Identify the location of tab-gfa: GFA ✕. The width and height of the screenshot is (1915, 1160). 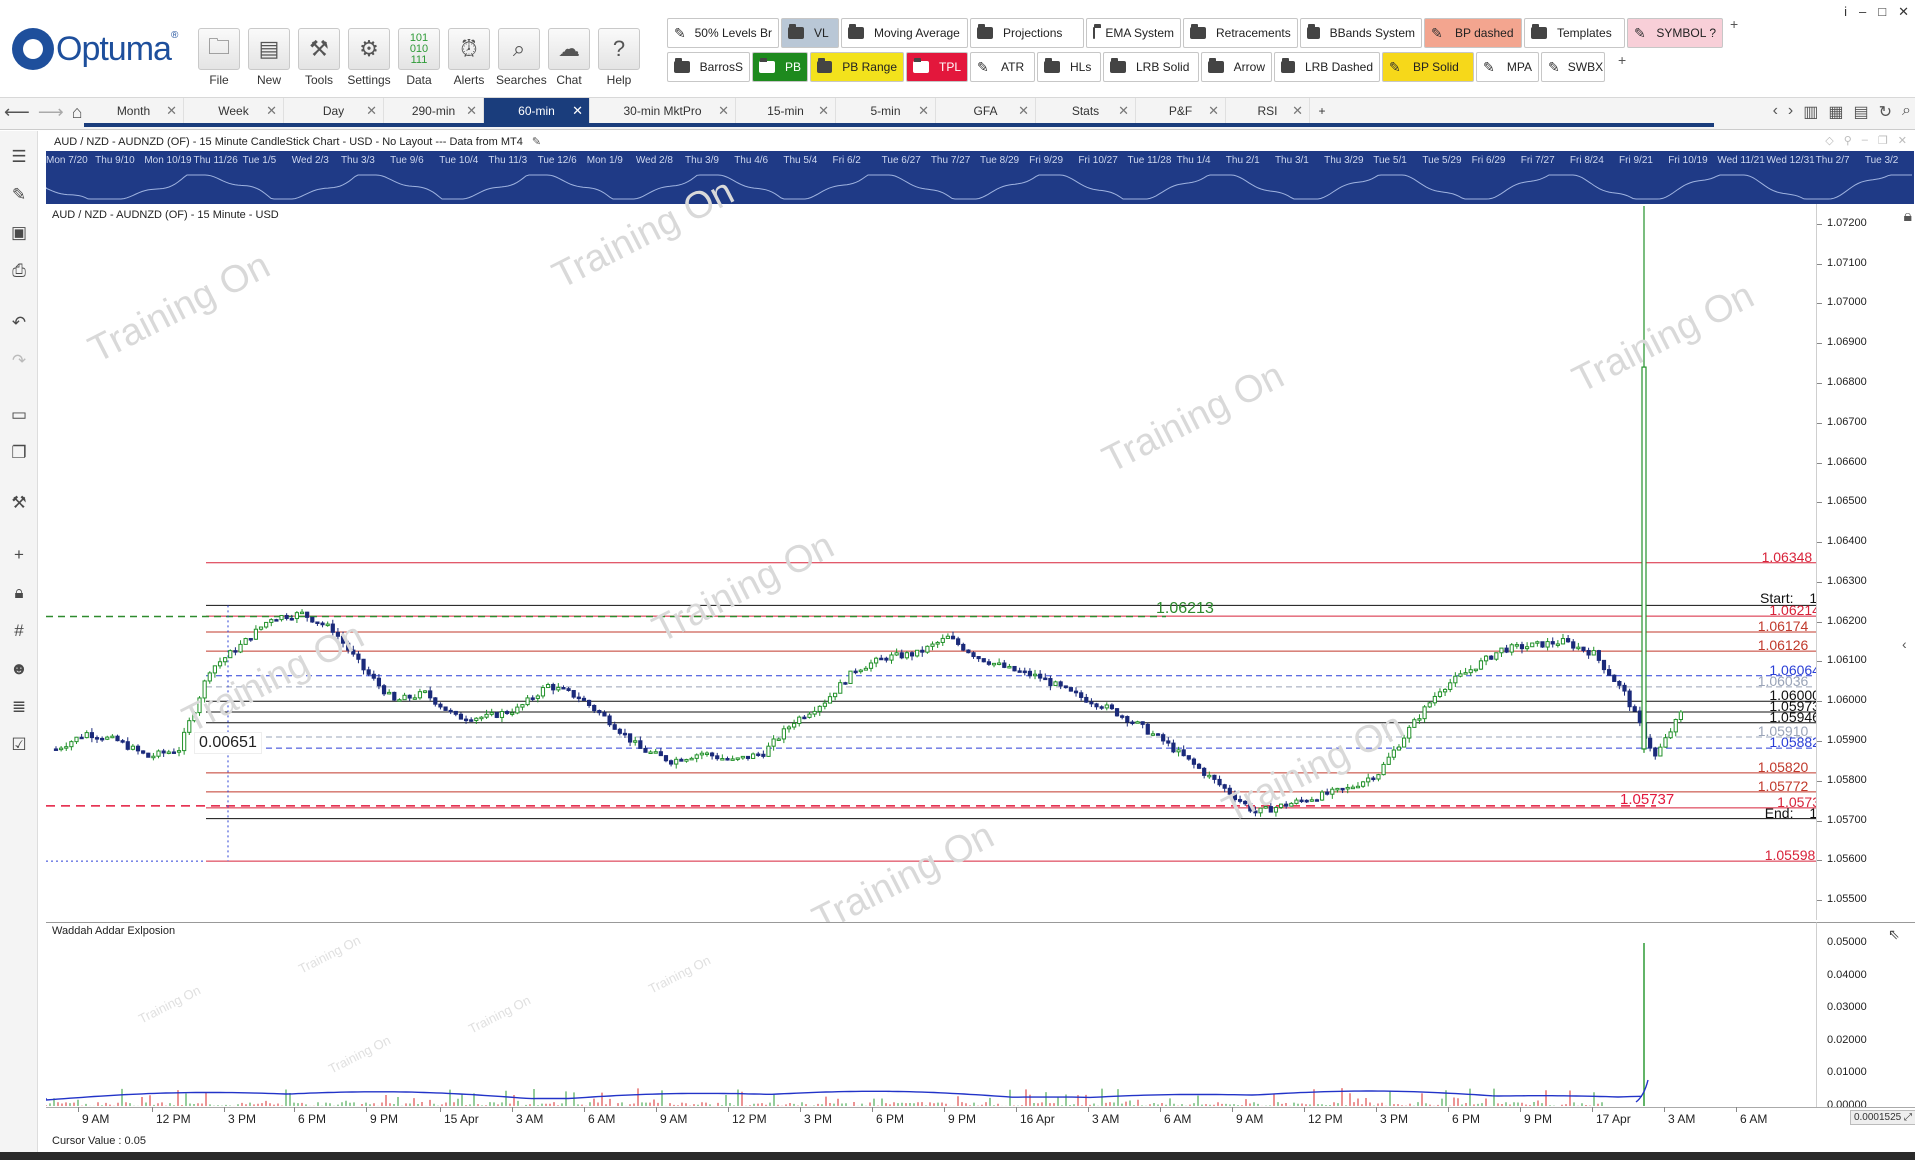
(986, 110).